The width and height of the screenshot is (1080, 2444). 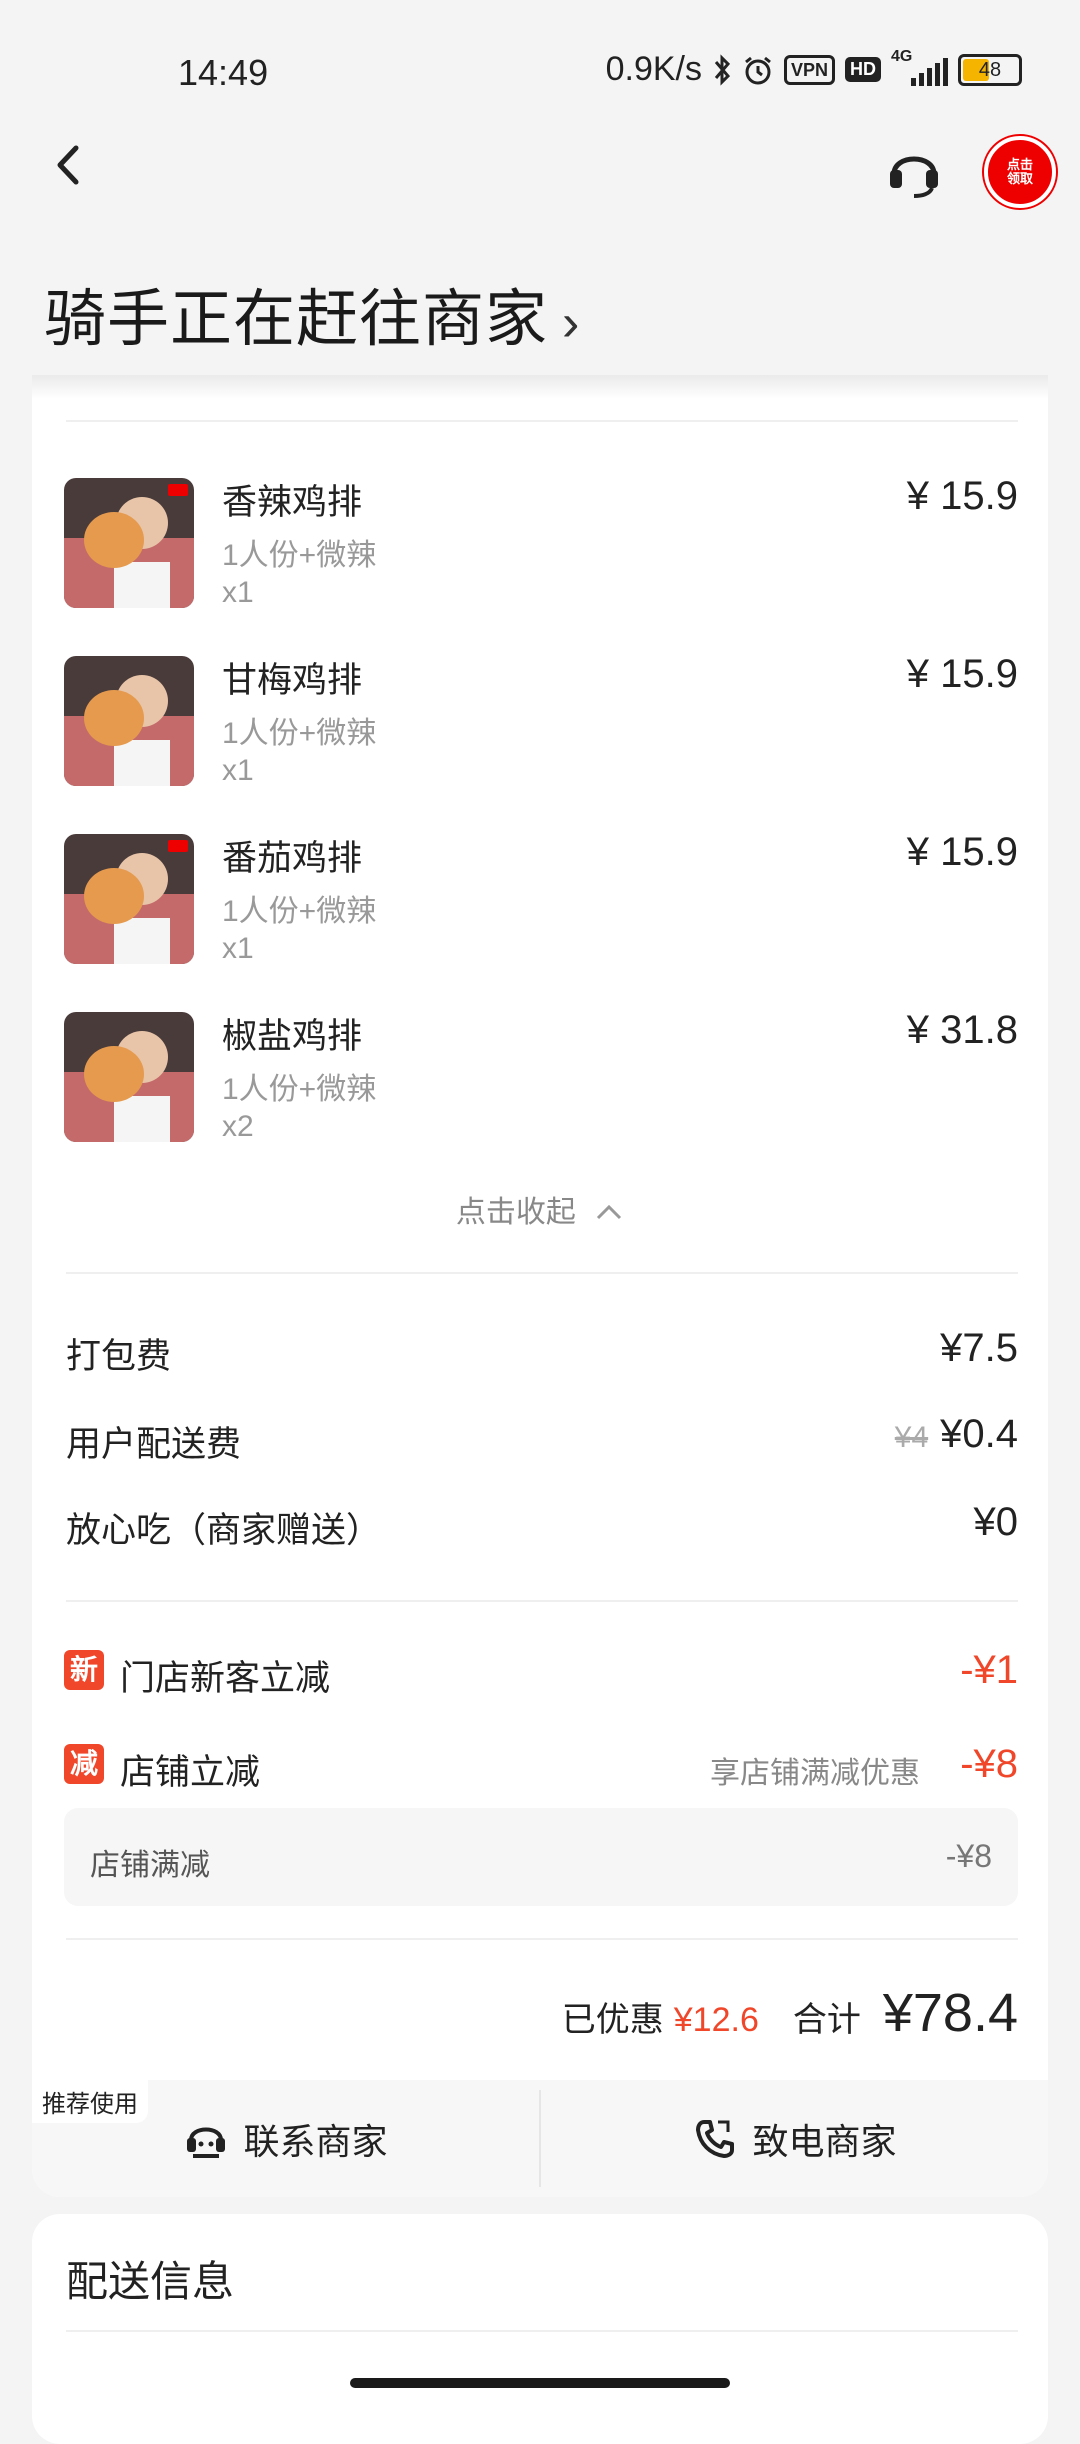 I want to click on coupon-claim-label: 点击领取, so click(x=1019, y=171).